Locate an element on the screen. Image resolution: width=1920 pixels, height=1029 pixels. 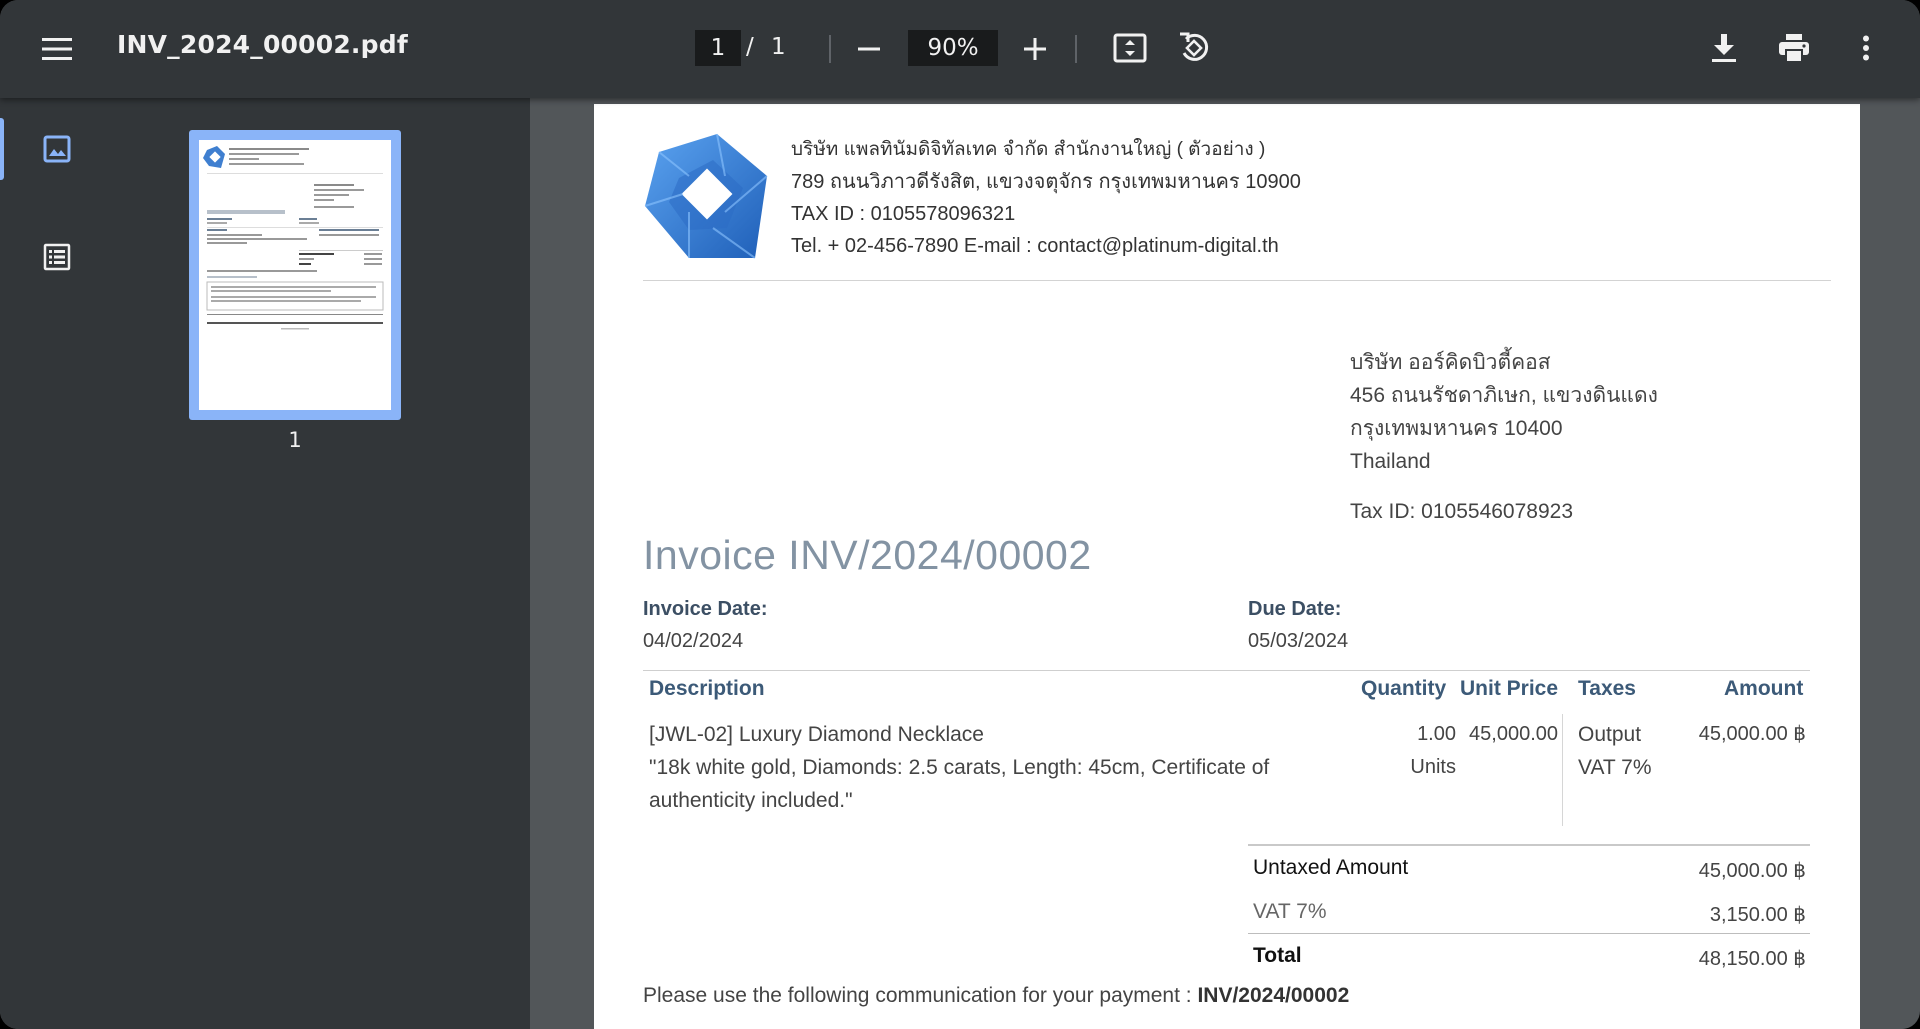
column-header-quantity: Quantity is located at coordinates (1404, 688).